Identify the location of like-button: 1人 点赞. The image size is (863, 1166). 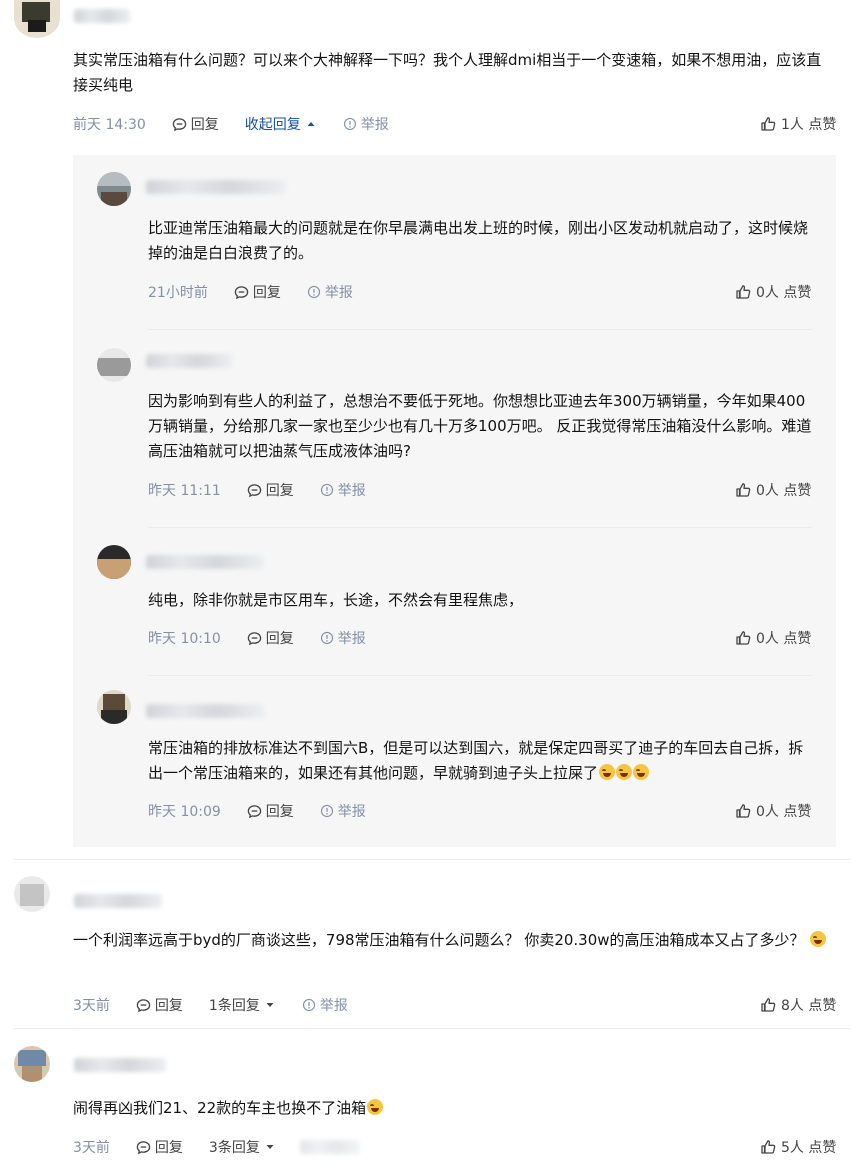
(798, 124).